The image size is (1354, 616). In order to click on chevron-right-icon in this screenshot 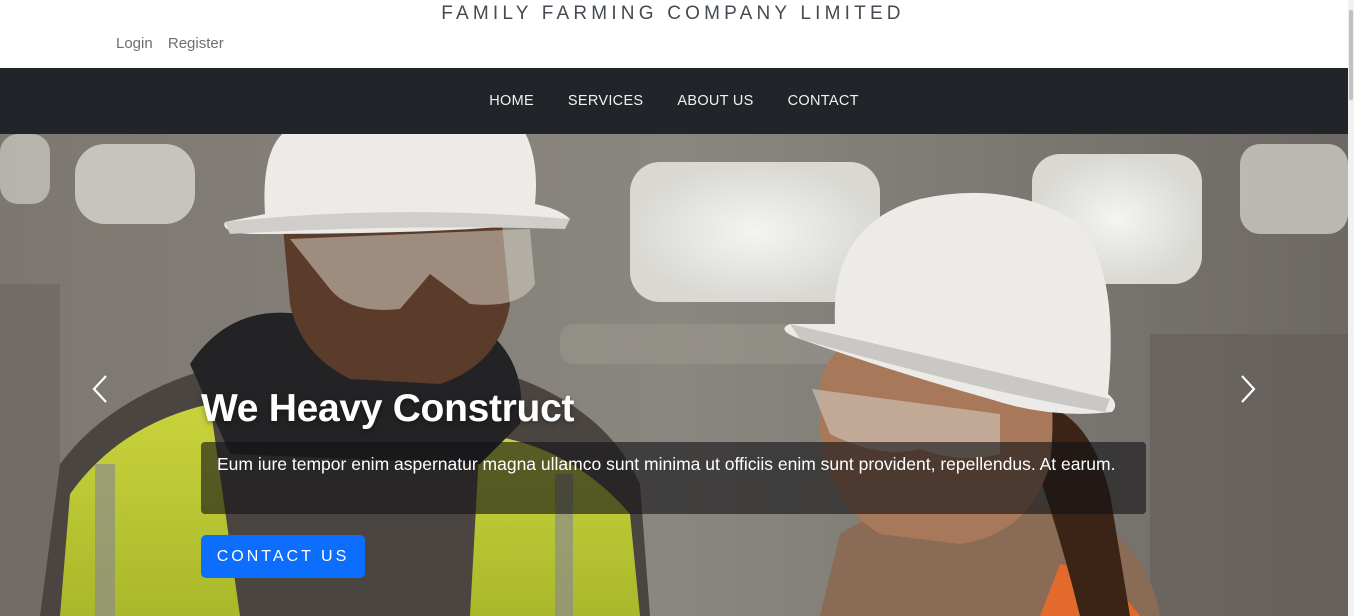, I will do `click(1247, 389)`.